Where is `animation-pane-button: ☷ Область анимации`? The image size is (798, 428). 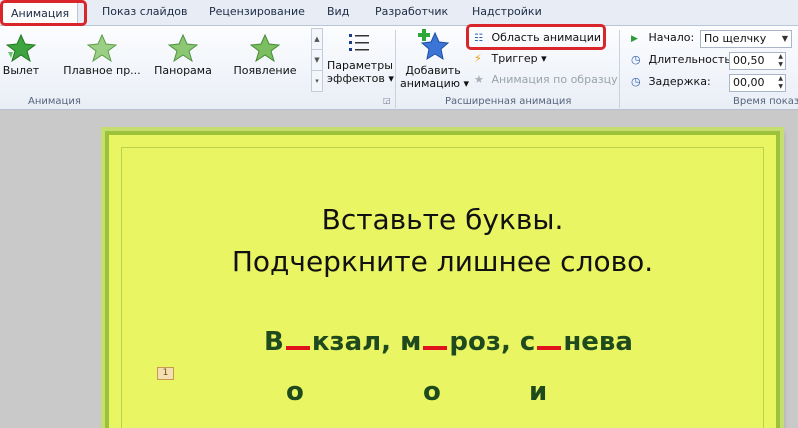
animation-pane-button: ☷ Область анимации is located at coordinates (537, 38).